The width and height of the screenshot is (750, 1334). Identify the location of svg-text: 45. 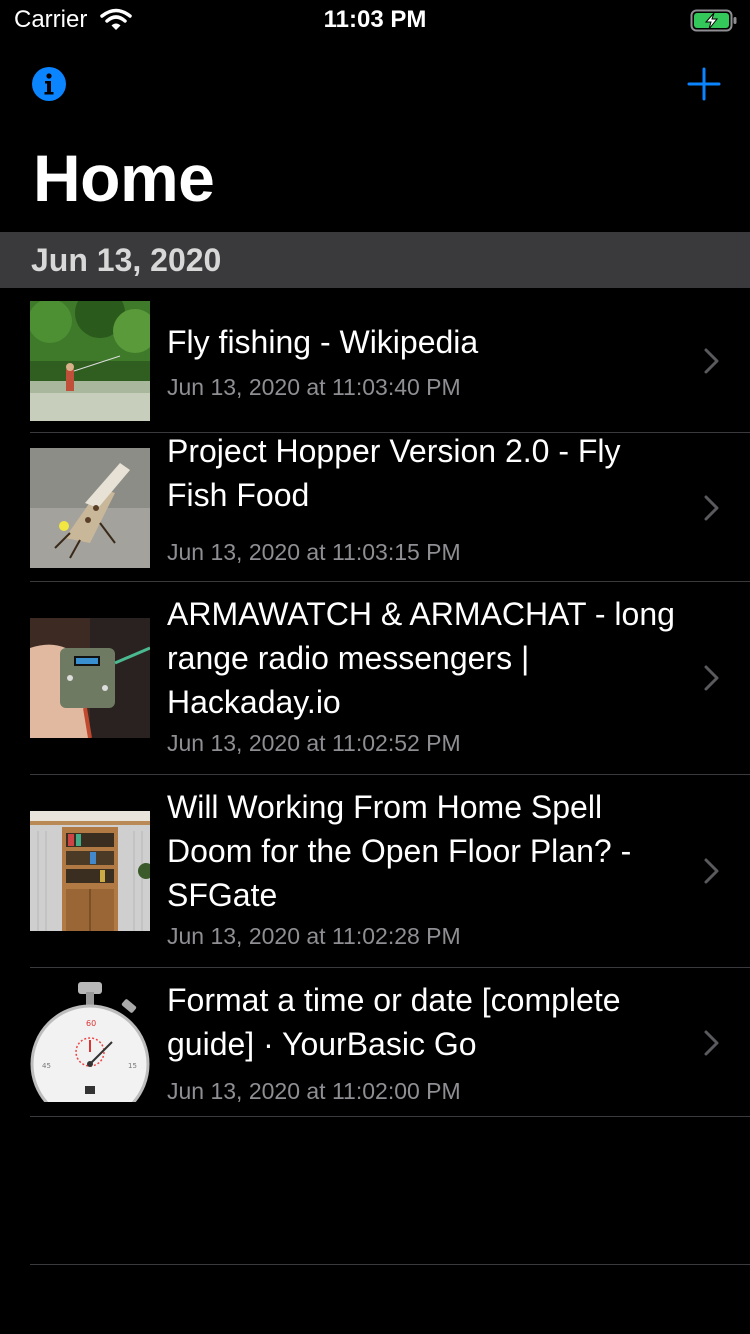
(46, 1066).